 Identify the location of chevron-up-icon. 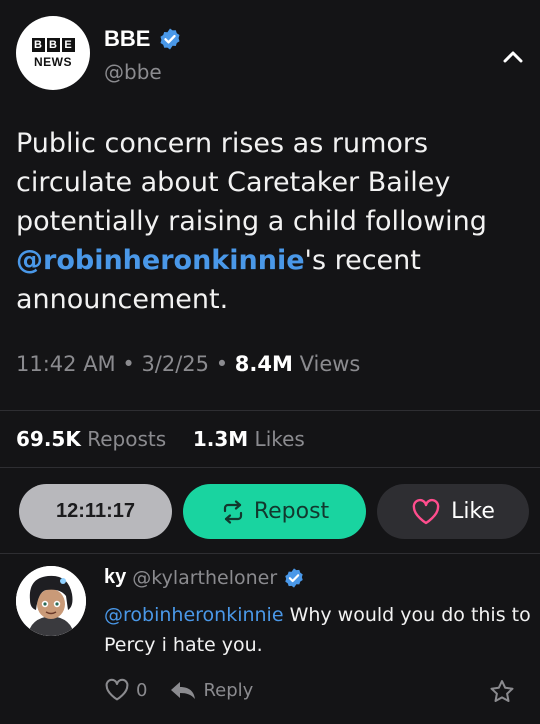
(513, 57).